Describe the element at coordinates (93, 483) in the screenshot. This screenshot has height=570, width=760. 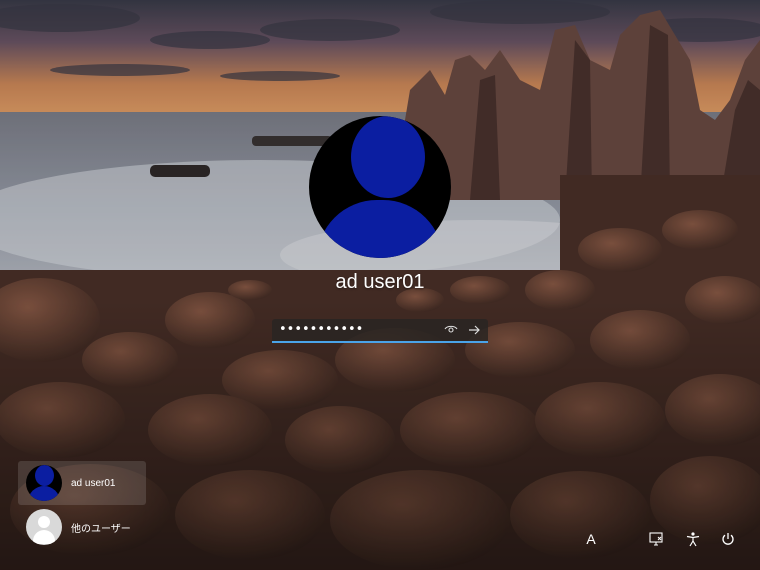
I see `user-list-item-label: ad user01` at that location.